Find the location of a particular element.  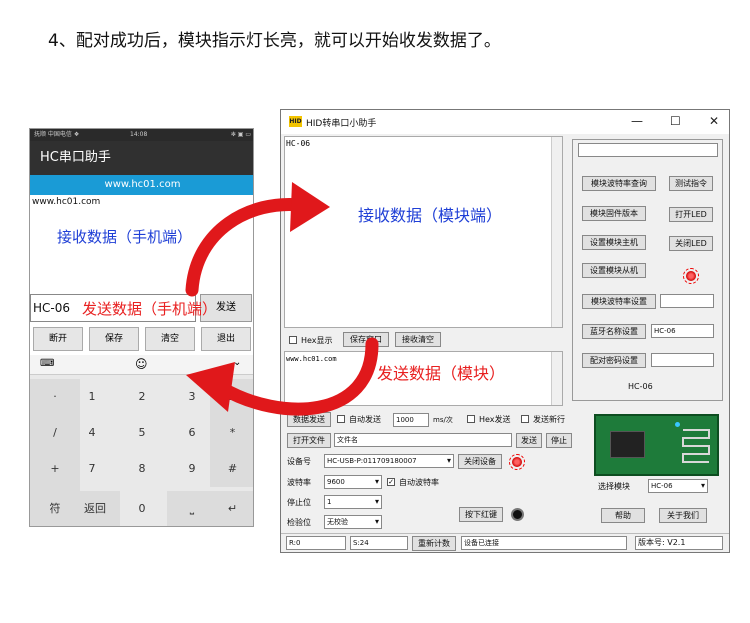

arrow-head-right is located at coordinates (310, 207).